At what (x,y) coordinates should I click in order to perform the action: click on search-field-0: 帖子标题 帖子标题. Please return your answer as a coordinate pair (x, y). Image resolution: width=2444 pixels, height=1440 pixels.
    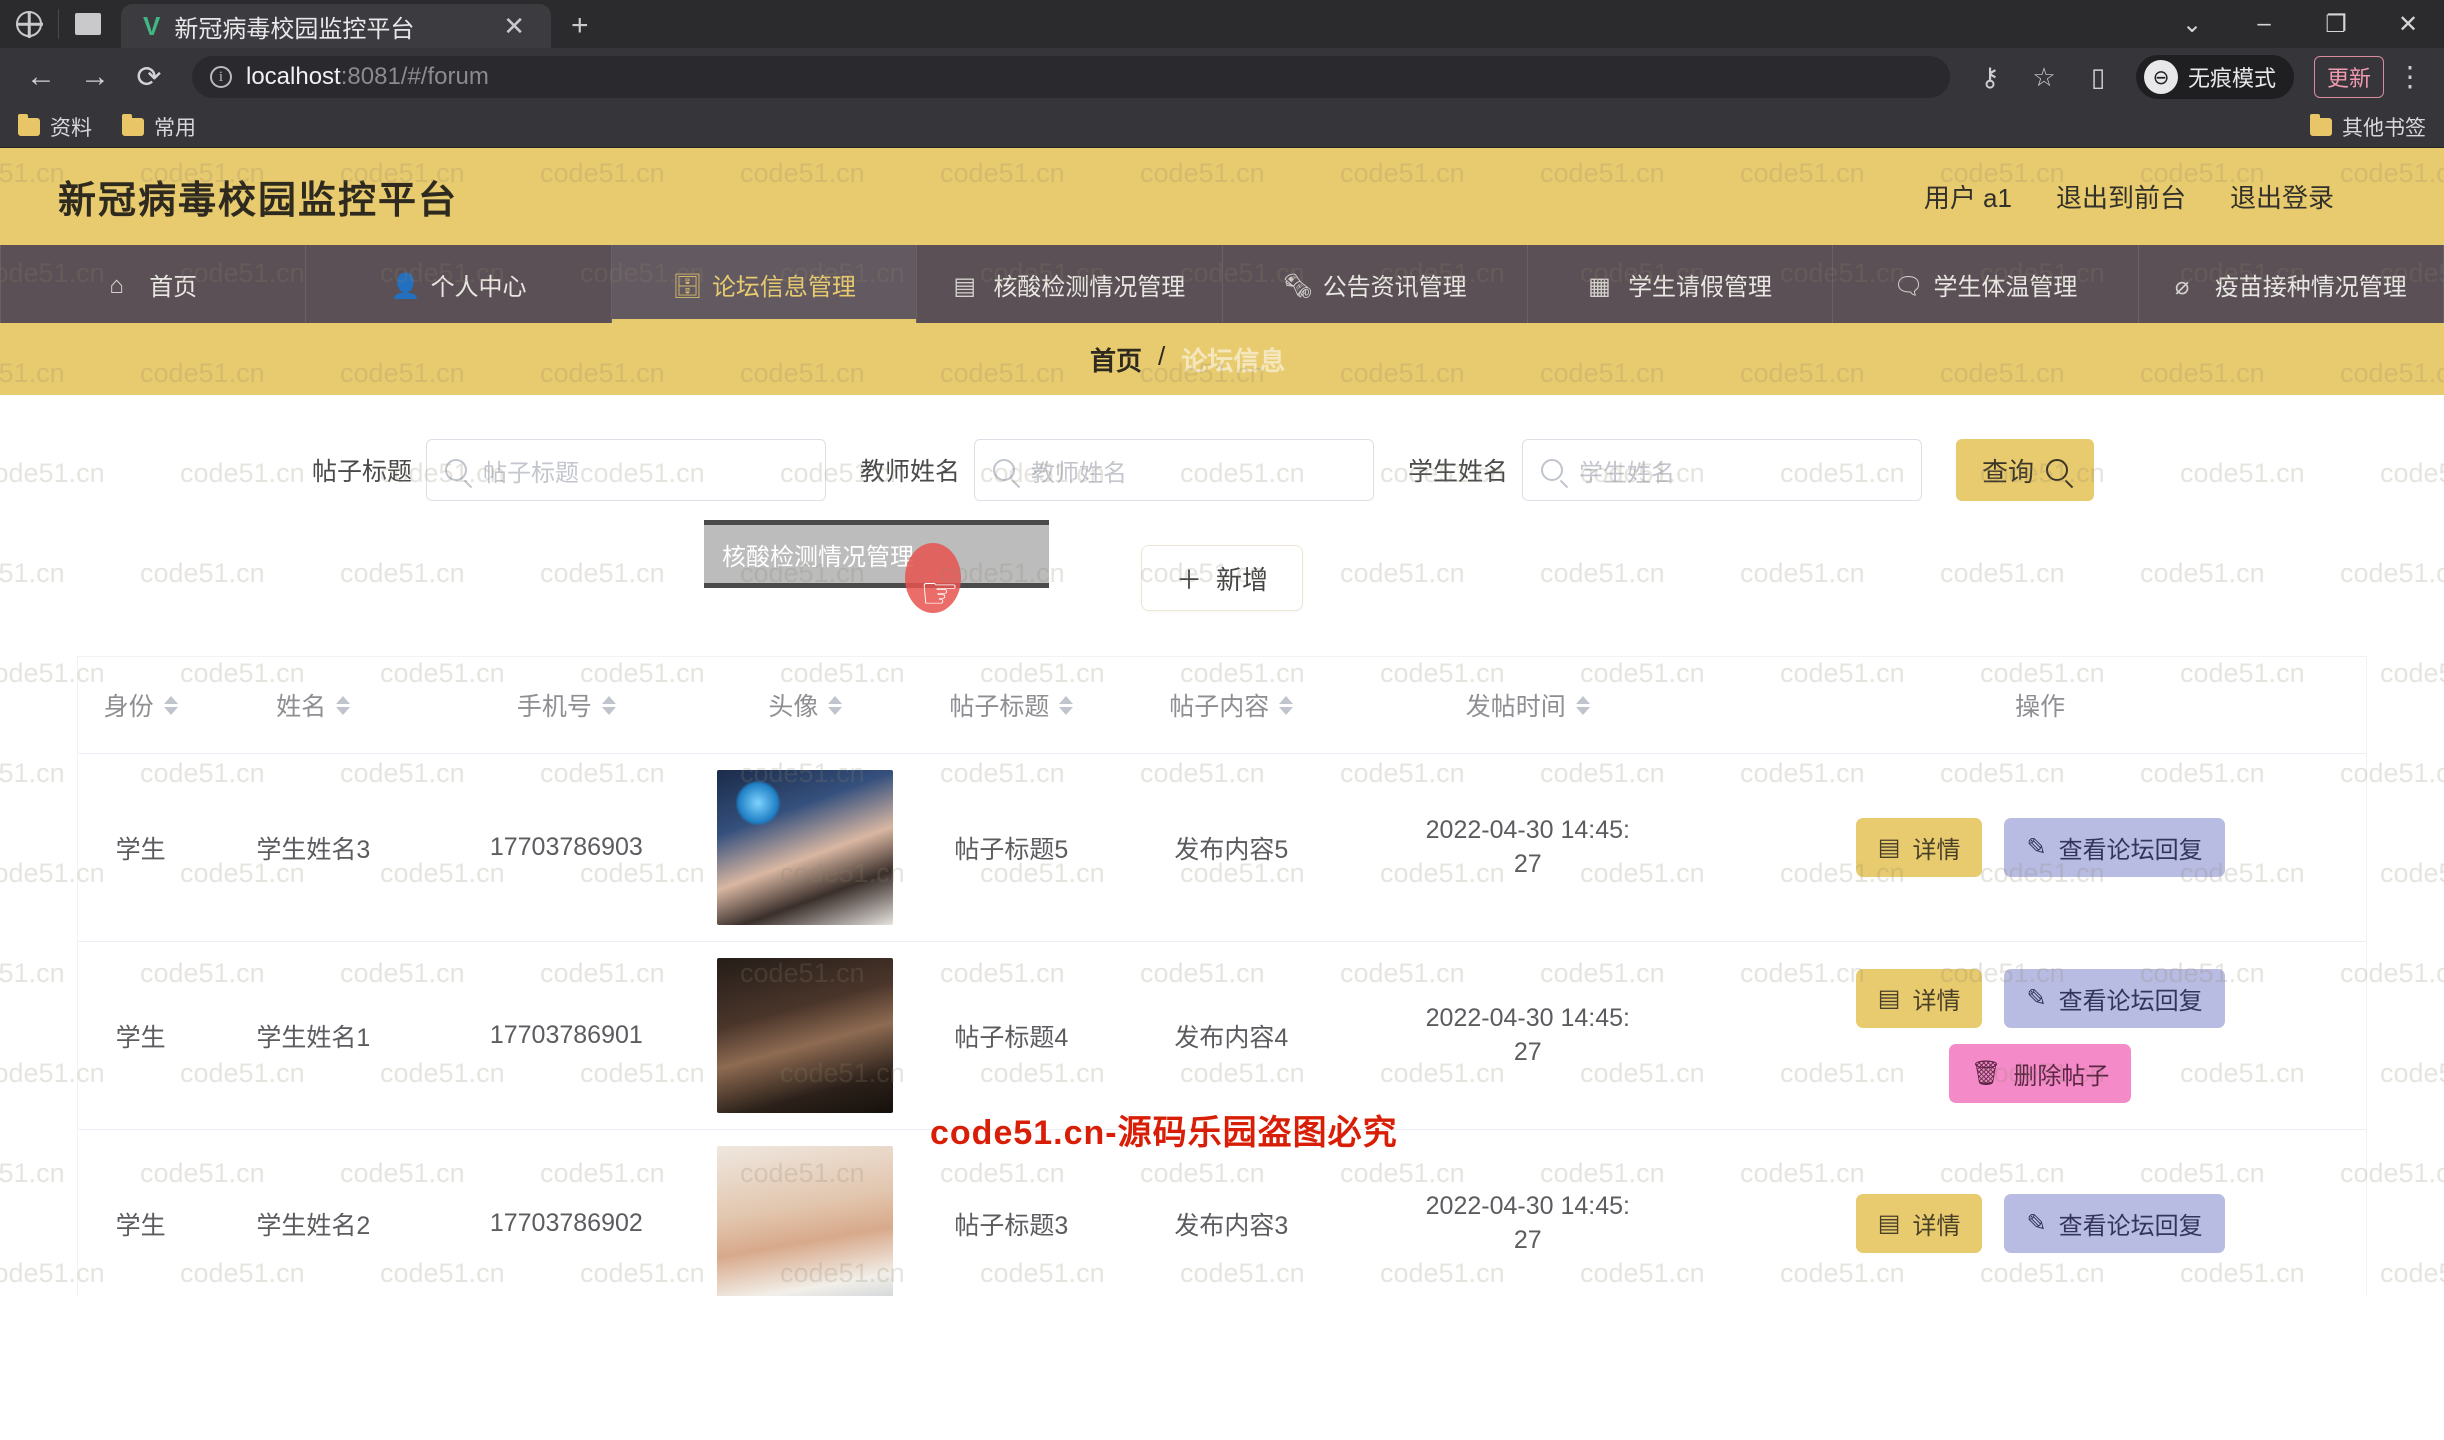
    Looking at the image, I should click on (569, 470).